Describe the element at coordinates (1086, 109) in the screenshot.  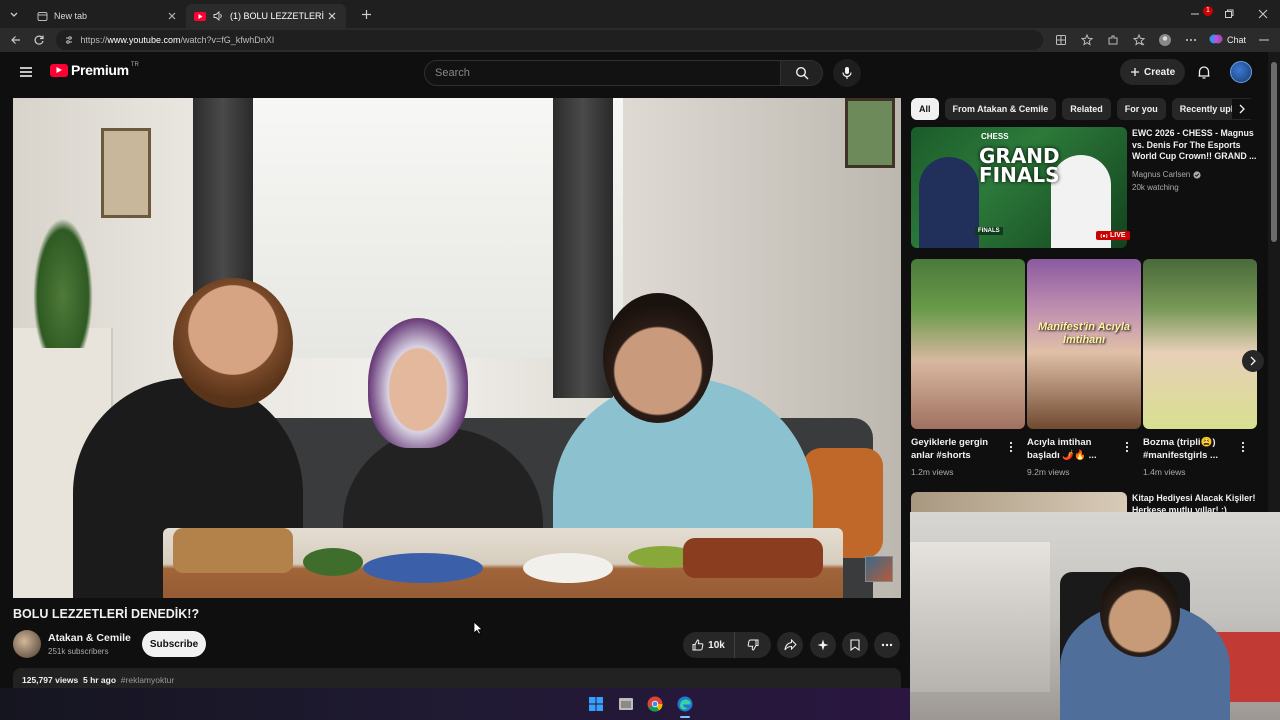
I see `chip-related: Related` at that location.